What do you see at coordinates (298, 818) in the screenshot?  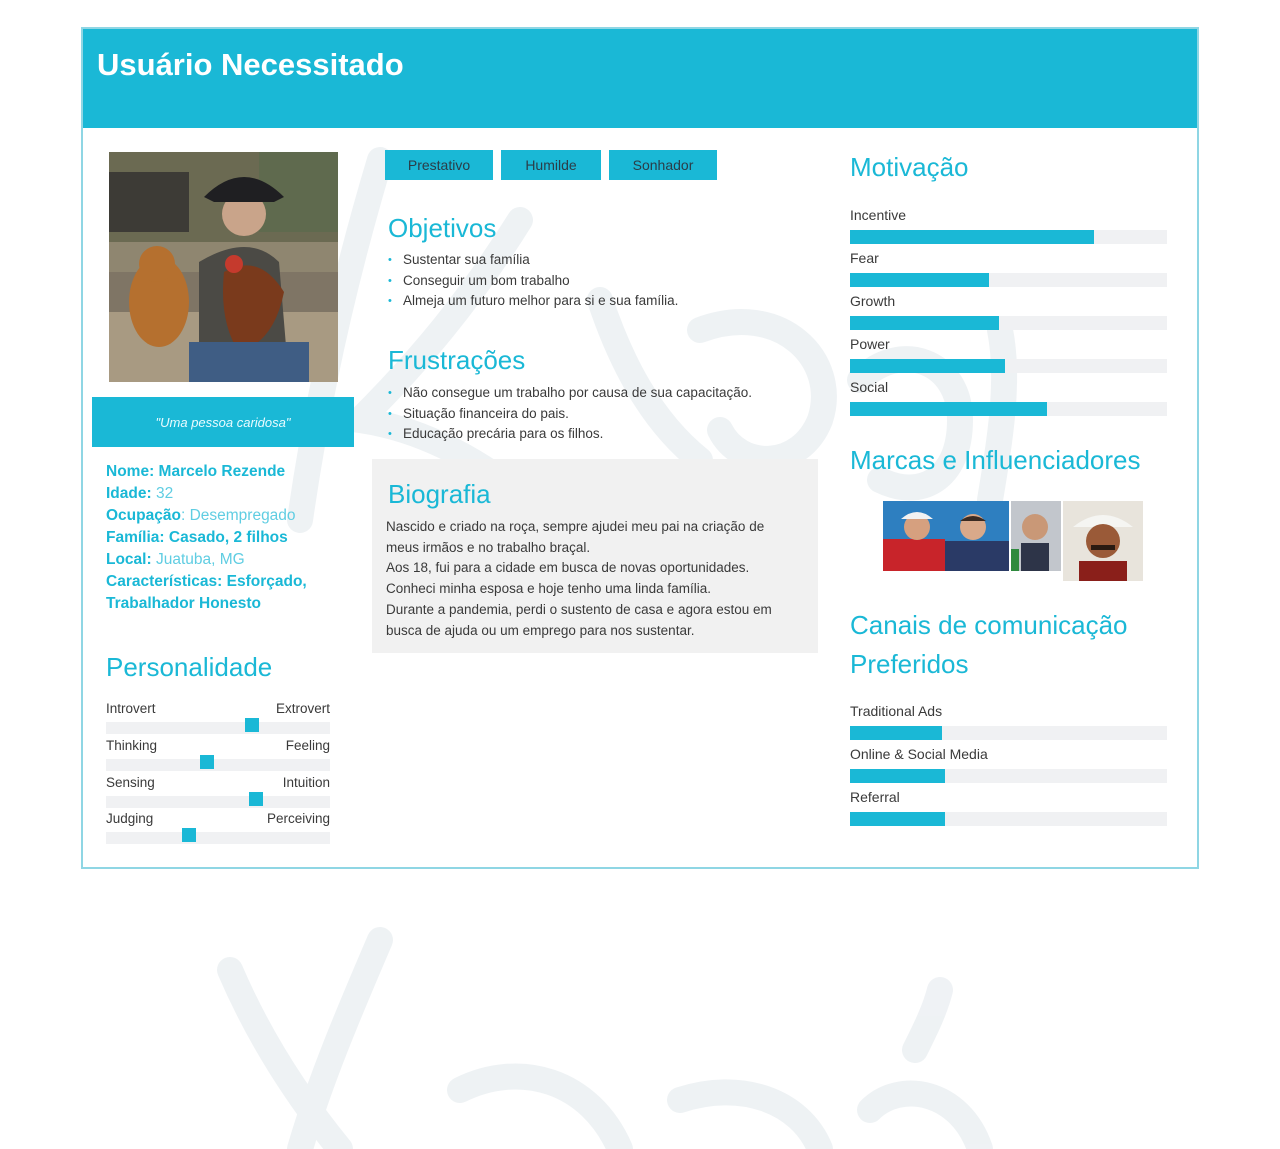 I see `trait-right-label: Perceiving` at bounding box center [298, 818].